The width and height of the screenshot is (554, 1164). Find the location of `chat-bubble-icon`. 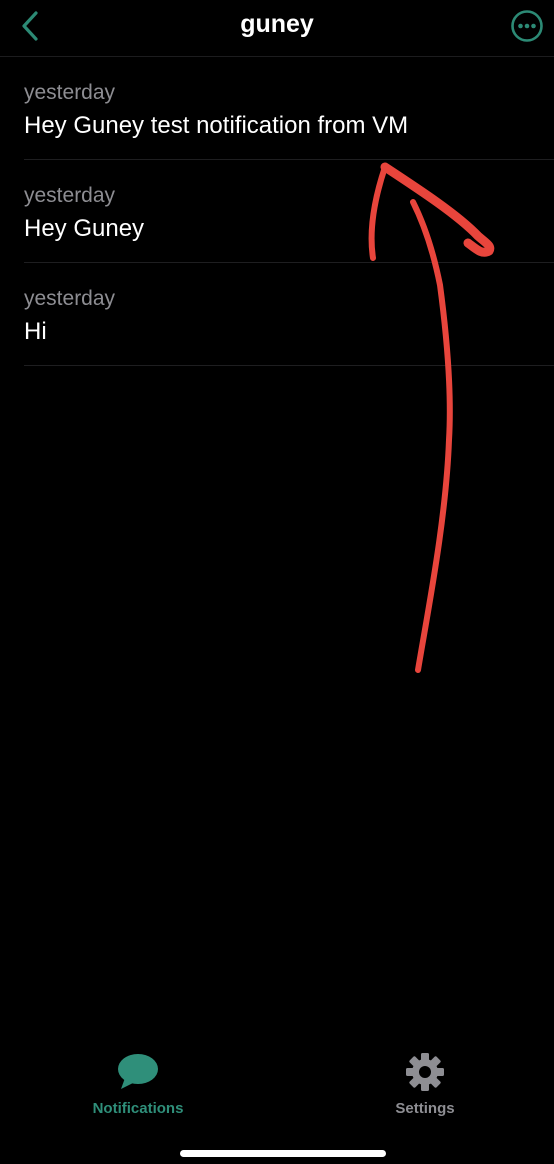

chat-bubble-icon is located at coordinates (138, 1072).